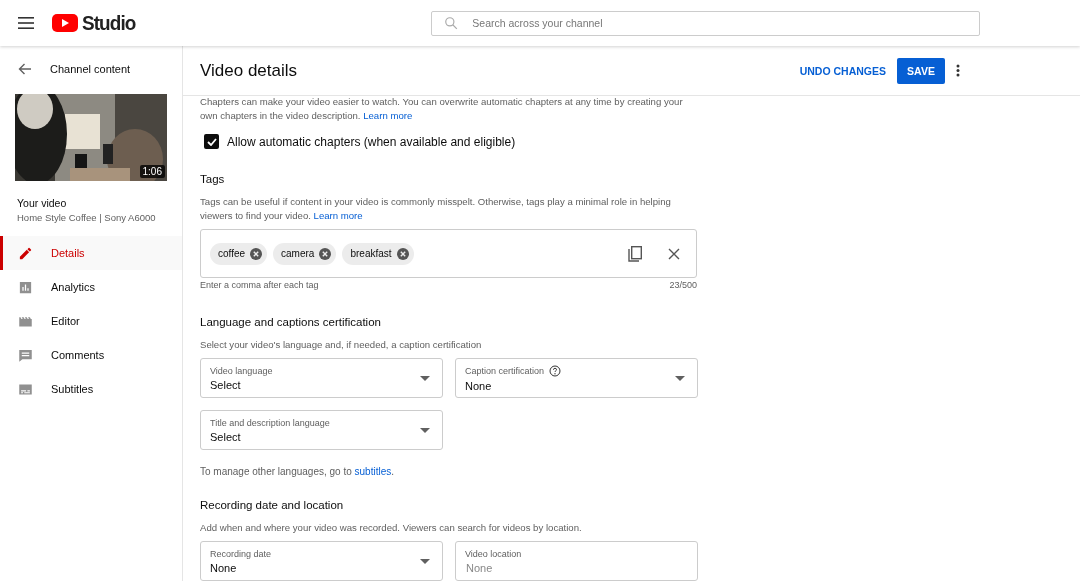 This screenshot has width=1080, height=581. What do you see at coordinates (635, 253) in the screenshot?
I see `copy-icon` at bounding box center [635, 253].